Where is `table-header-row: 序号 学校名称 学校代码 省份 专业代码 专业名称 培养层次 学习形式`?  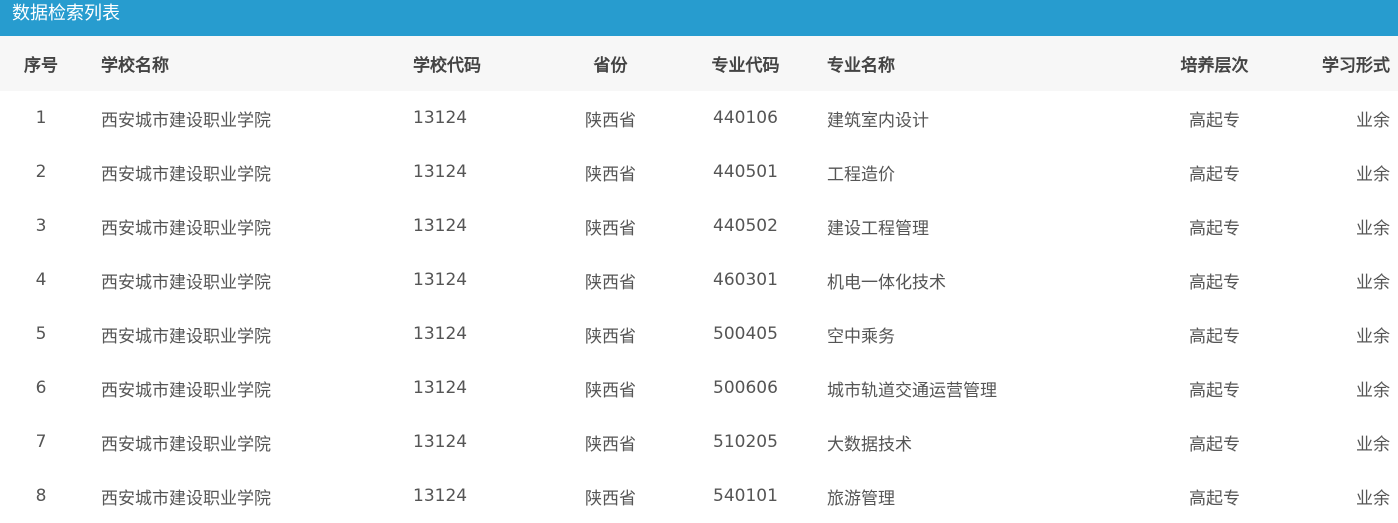
table-header-row: 序号 学校名称 学校代码 省份 专业代码 专业名称 培养层次 学习形式 is located at coordinates (699, 63).